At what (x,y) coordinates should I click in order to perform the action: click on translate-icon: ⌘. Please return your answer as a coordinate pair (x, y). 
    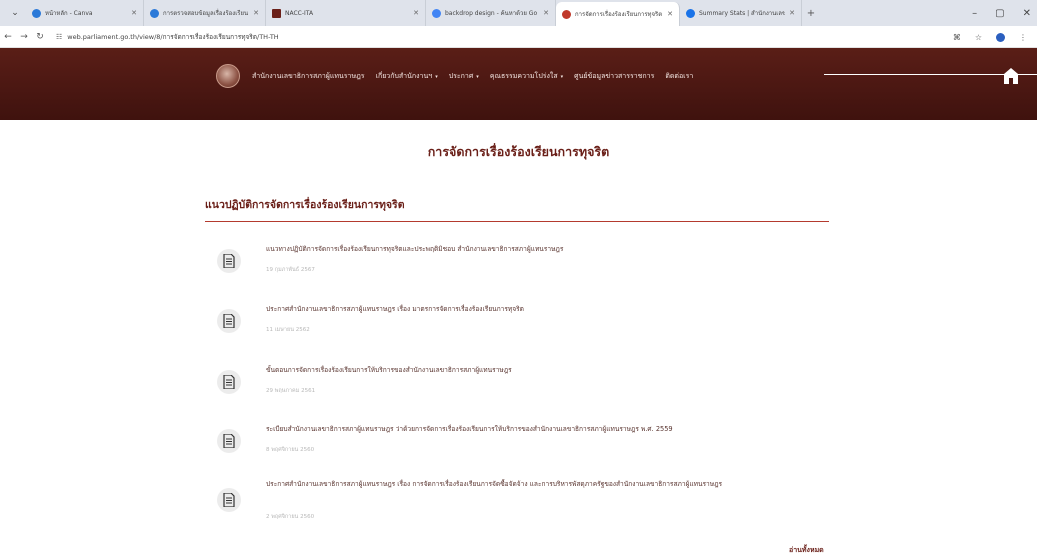
    Looking at the image, I should click on (957, 37).